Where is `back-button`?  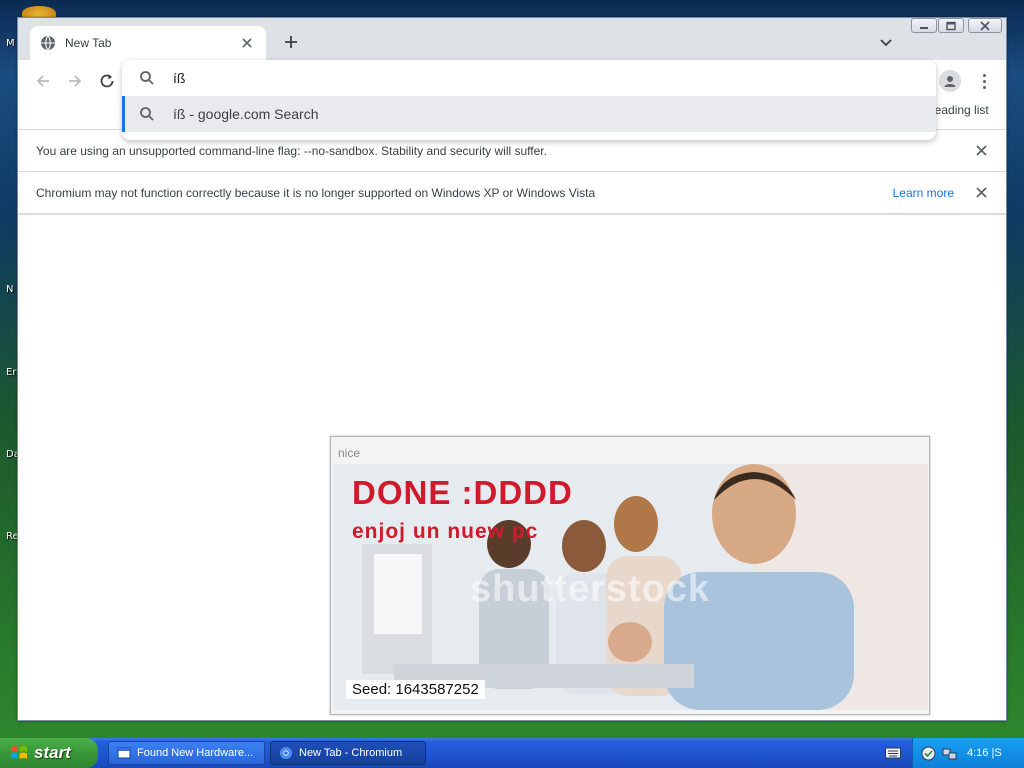 back-button is located at coordinates (43, 81).